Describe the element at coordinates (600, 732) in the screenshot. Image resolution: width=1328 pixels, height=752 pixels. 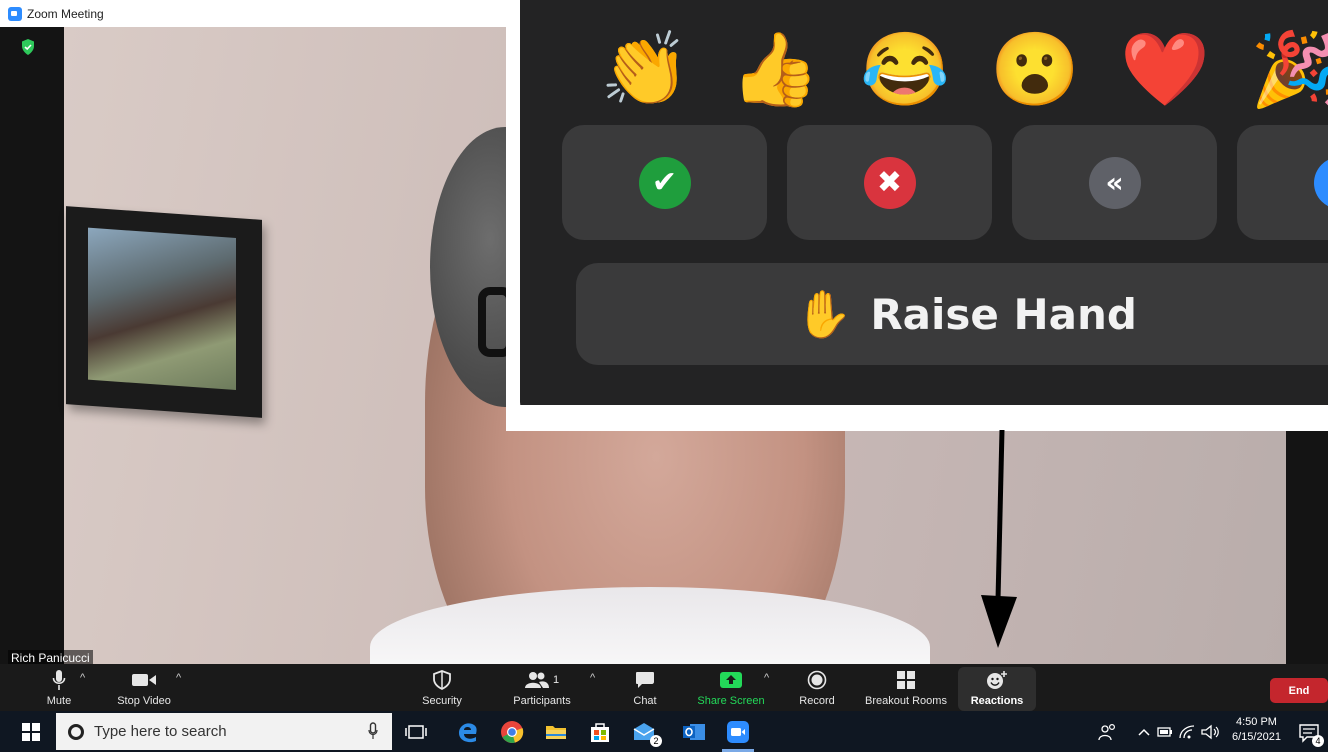
I see `microsoft-store-icon` at that location.